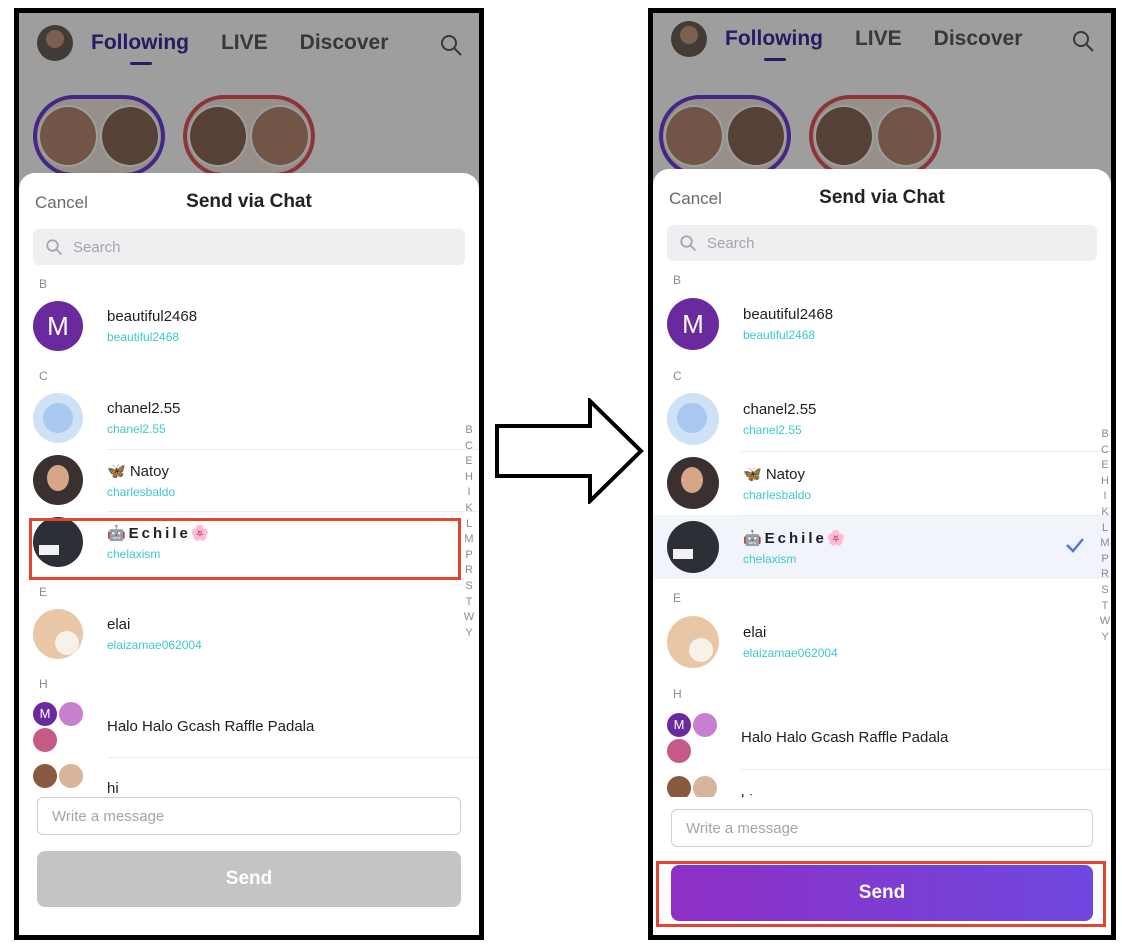 The image size is (1122, 950). I want to click on contact-row-echile-selected: 🤖Echile🌸 chelaxism, so click(882, 547).